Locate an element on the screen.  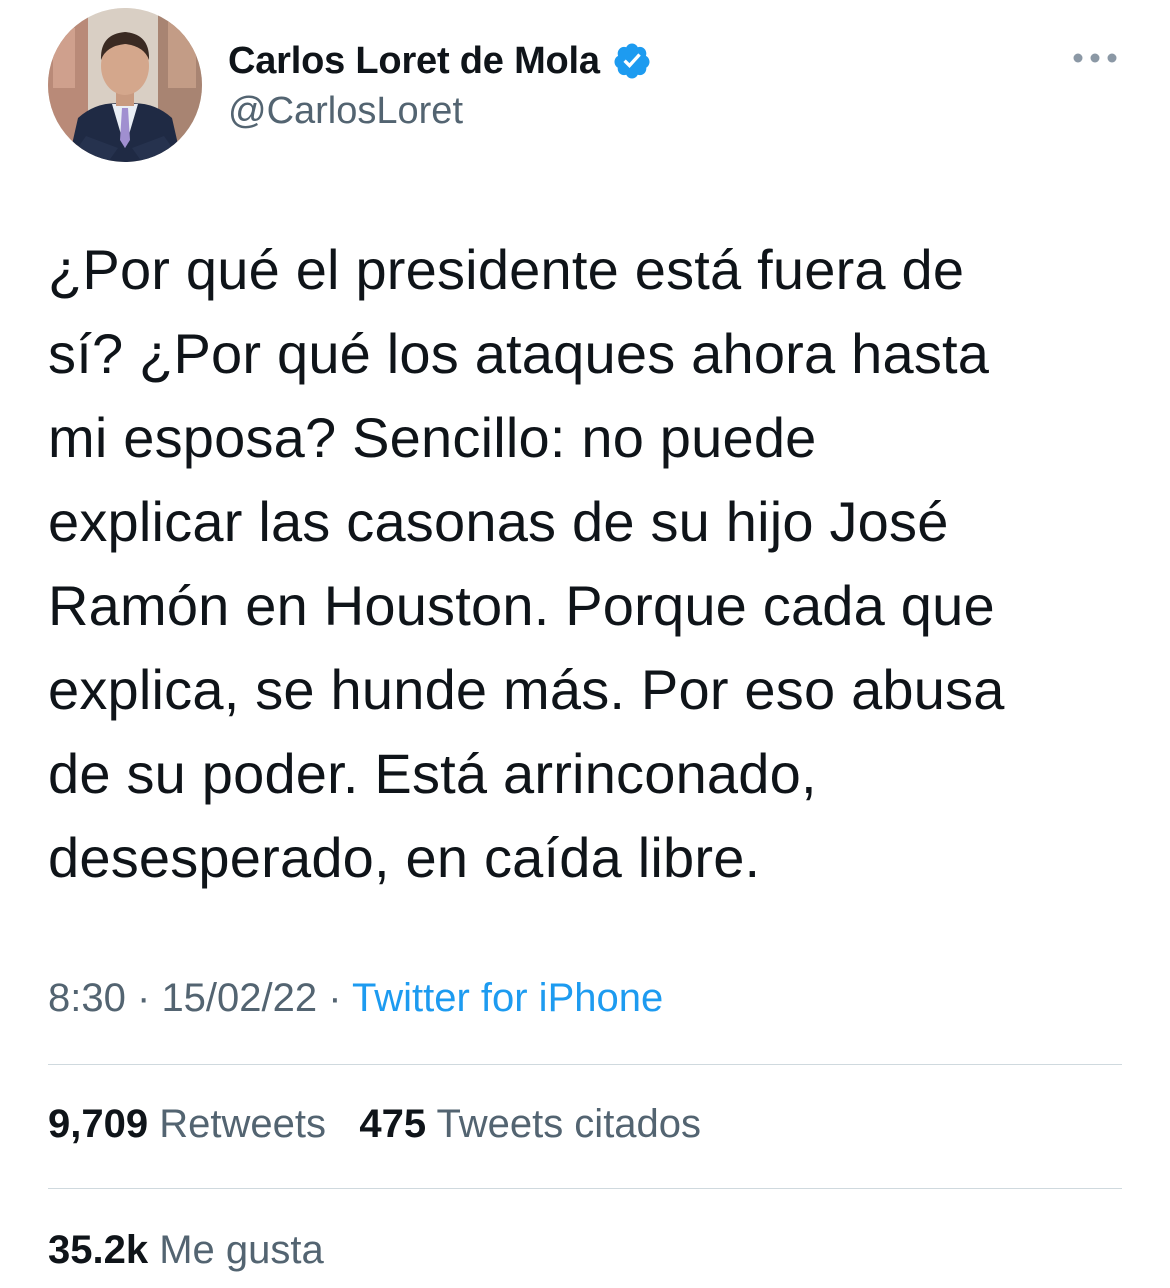
quote-tweets-stat: 475 Tweets citados is located at coordinates (530, 1124).